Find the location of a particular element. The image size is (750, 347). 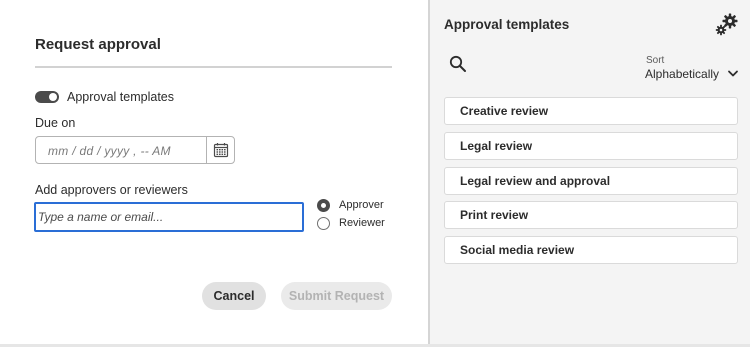

cancel-button: Cancel is located at coordinates (234, 296).